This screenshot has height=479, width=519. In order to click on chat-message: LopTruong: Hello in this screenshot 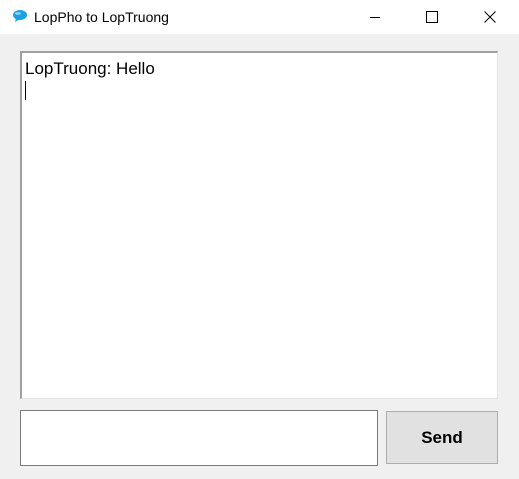, I will do `click(90, 68)`.